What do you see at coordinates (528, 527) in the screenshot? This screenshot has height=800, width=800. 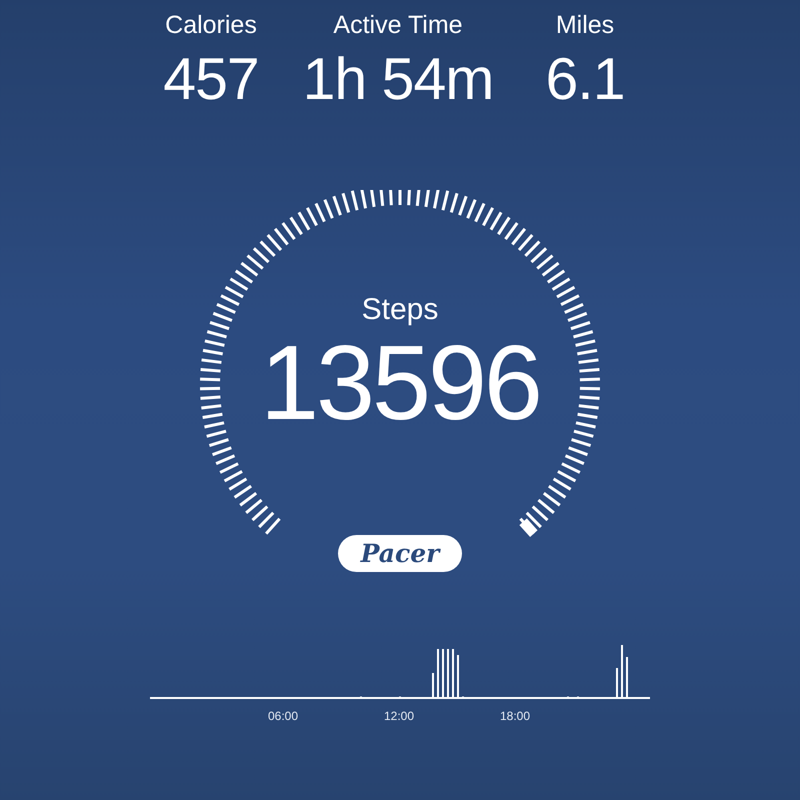 I see `gauge-marker` at bounding box center [528, 527].